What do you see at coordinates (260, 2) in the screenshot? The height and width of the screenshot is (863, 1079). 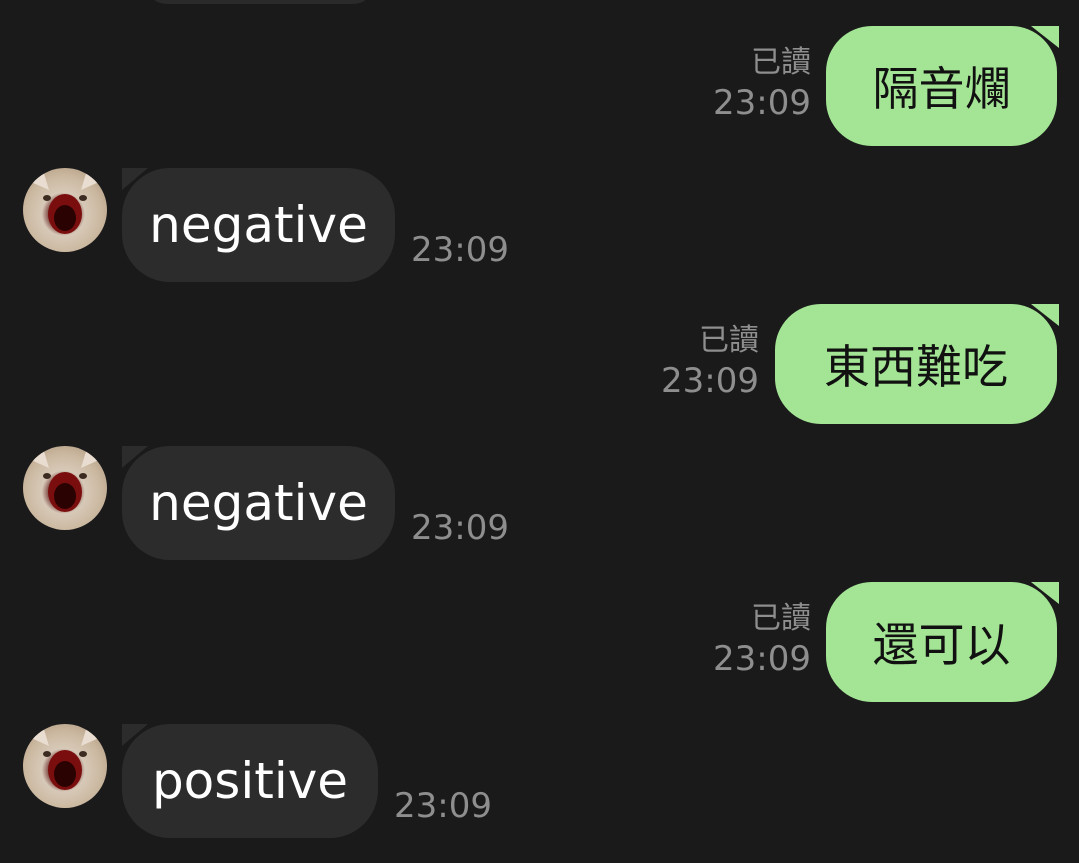 I see `partial-incoming-bubble` at bounding box center [260, 2].